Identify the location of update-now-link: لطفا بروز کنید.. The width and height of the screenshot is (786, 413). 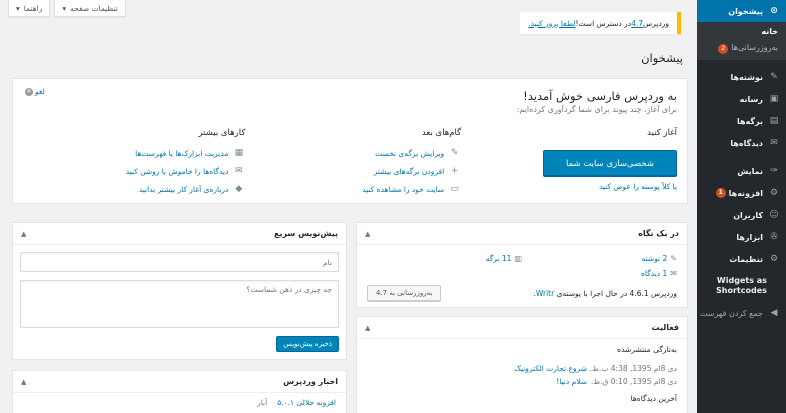
(551, 23).